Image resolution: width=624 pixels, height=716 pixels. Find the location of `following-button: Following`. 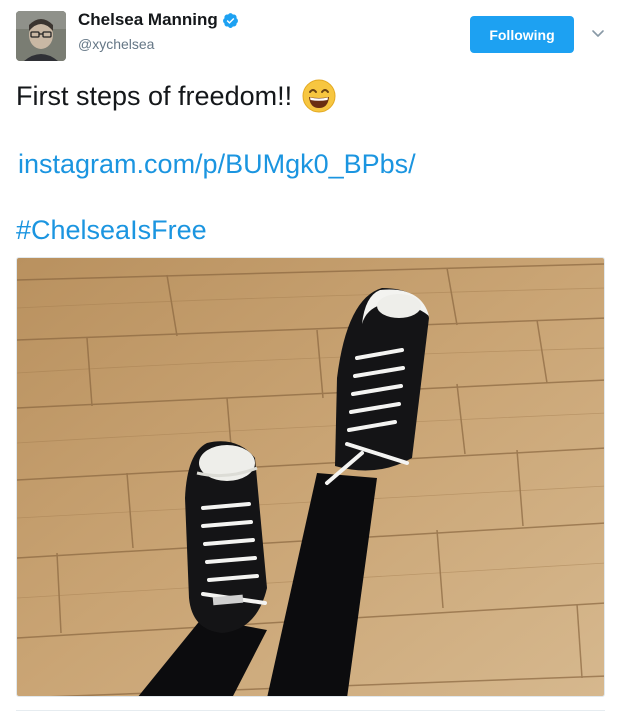

following-button: Following is located at coordinates (522, 34).